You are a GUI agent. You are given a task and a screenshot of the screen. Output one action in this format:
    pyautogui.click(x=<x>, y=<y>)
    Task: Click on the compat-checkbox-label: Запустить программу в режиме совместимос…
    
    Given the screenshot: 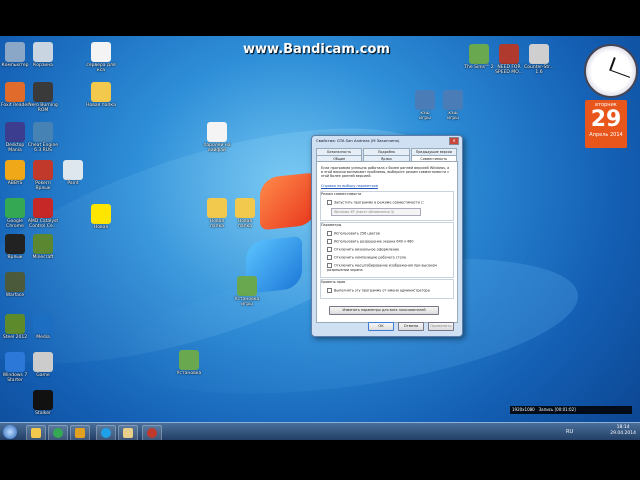 What is the action you would take?
    pyautogui.click(x=379, y=202)
    